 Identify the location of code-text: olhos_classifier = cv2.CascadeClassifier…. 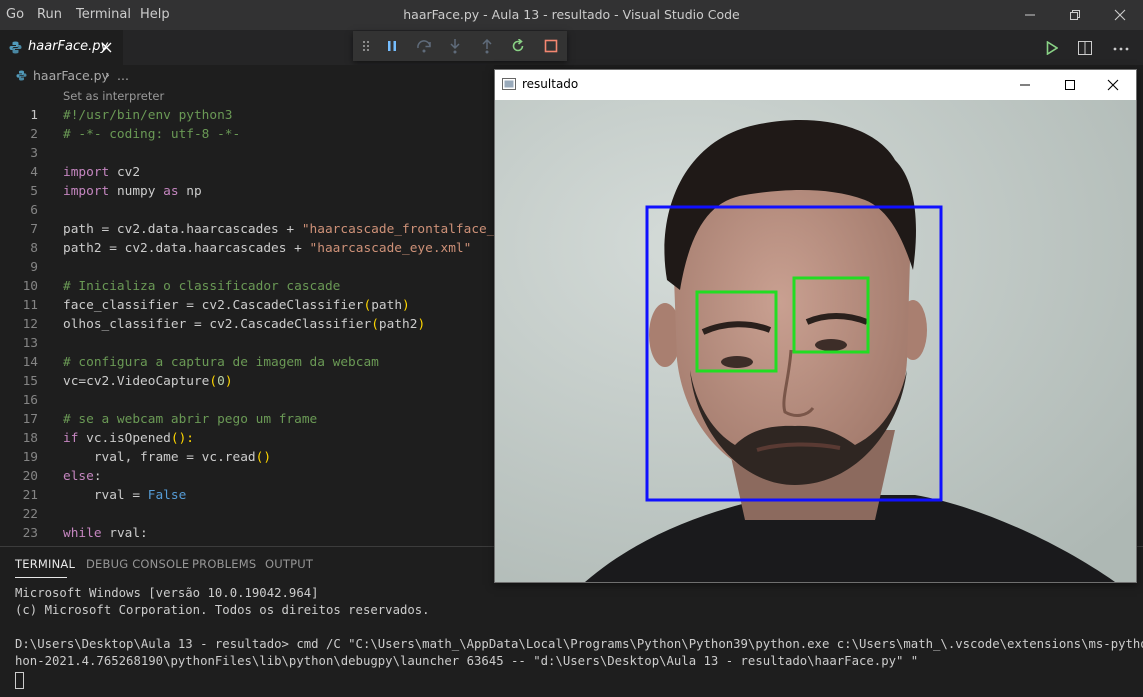
(244, 324).